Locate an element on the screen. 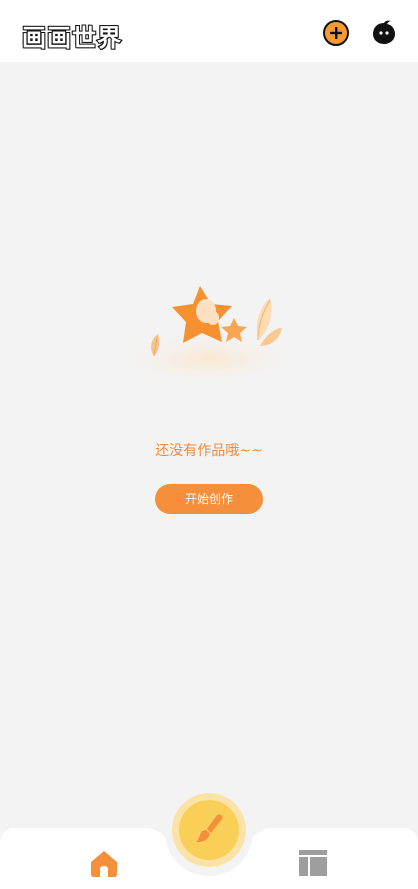  paintbrush-icon is located at coordinates (209, 828).